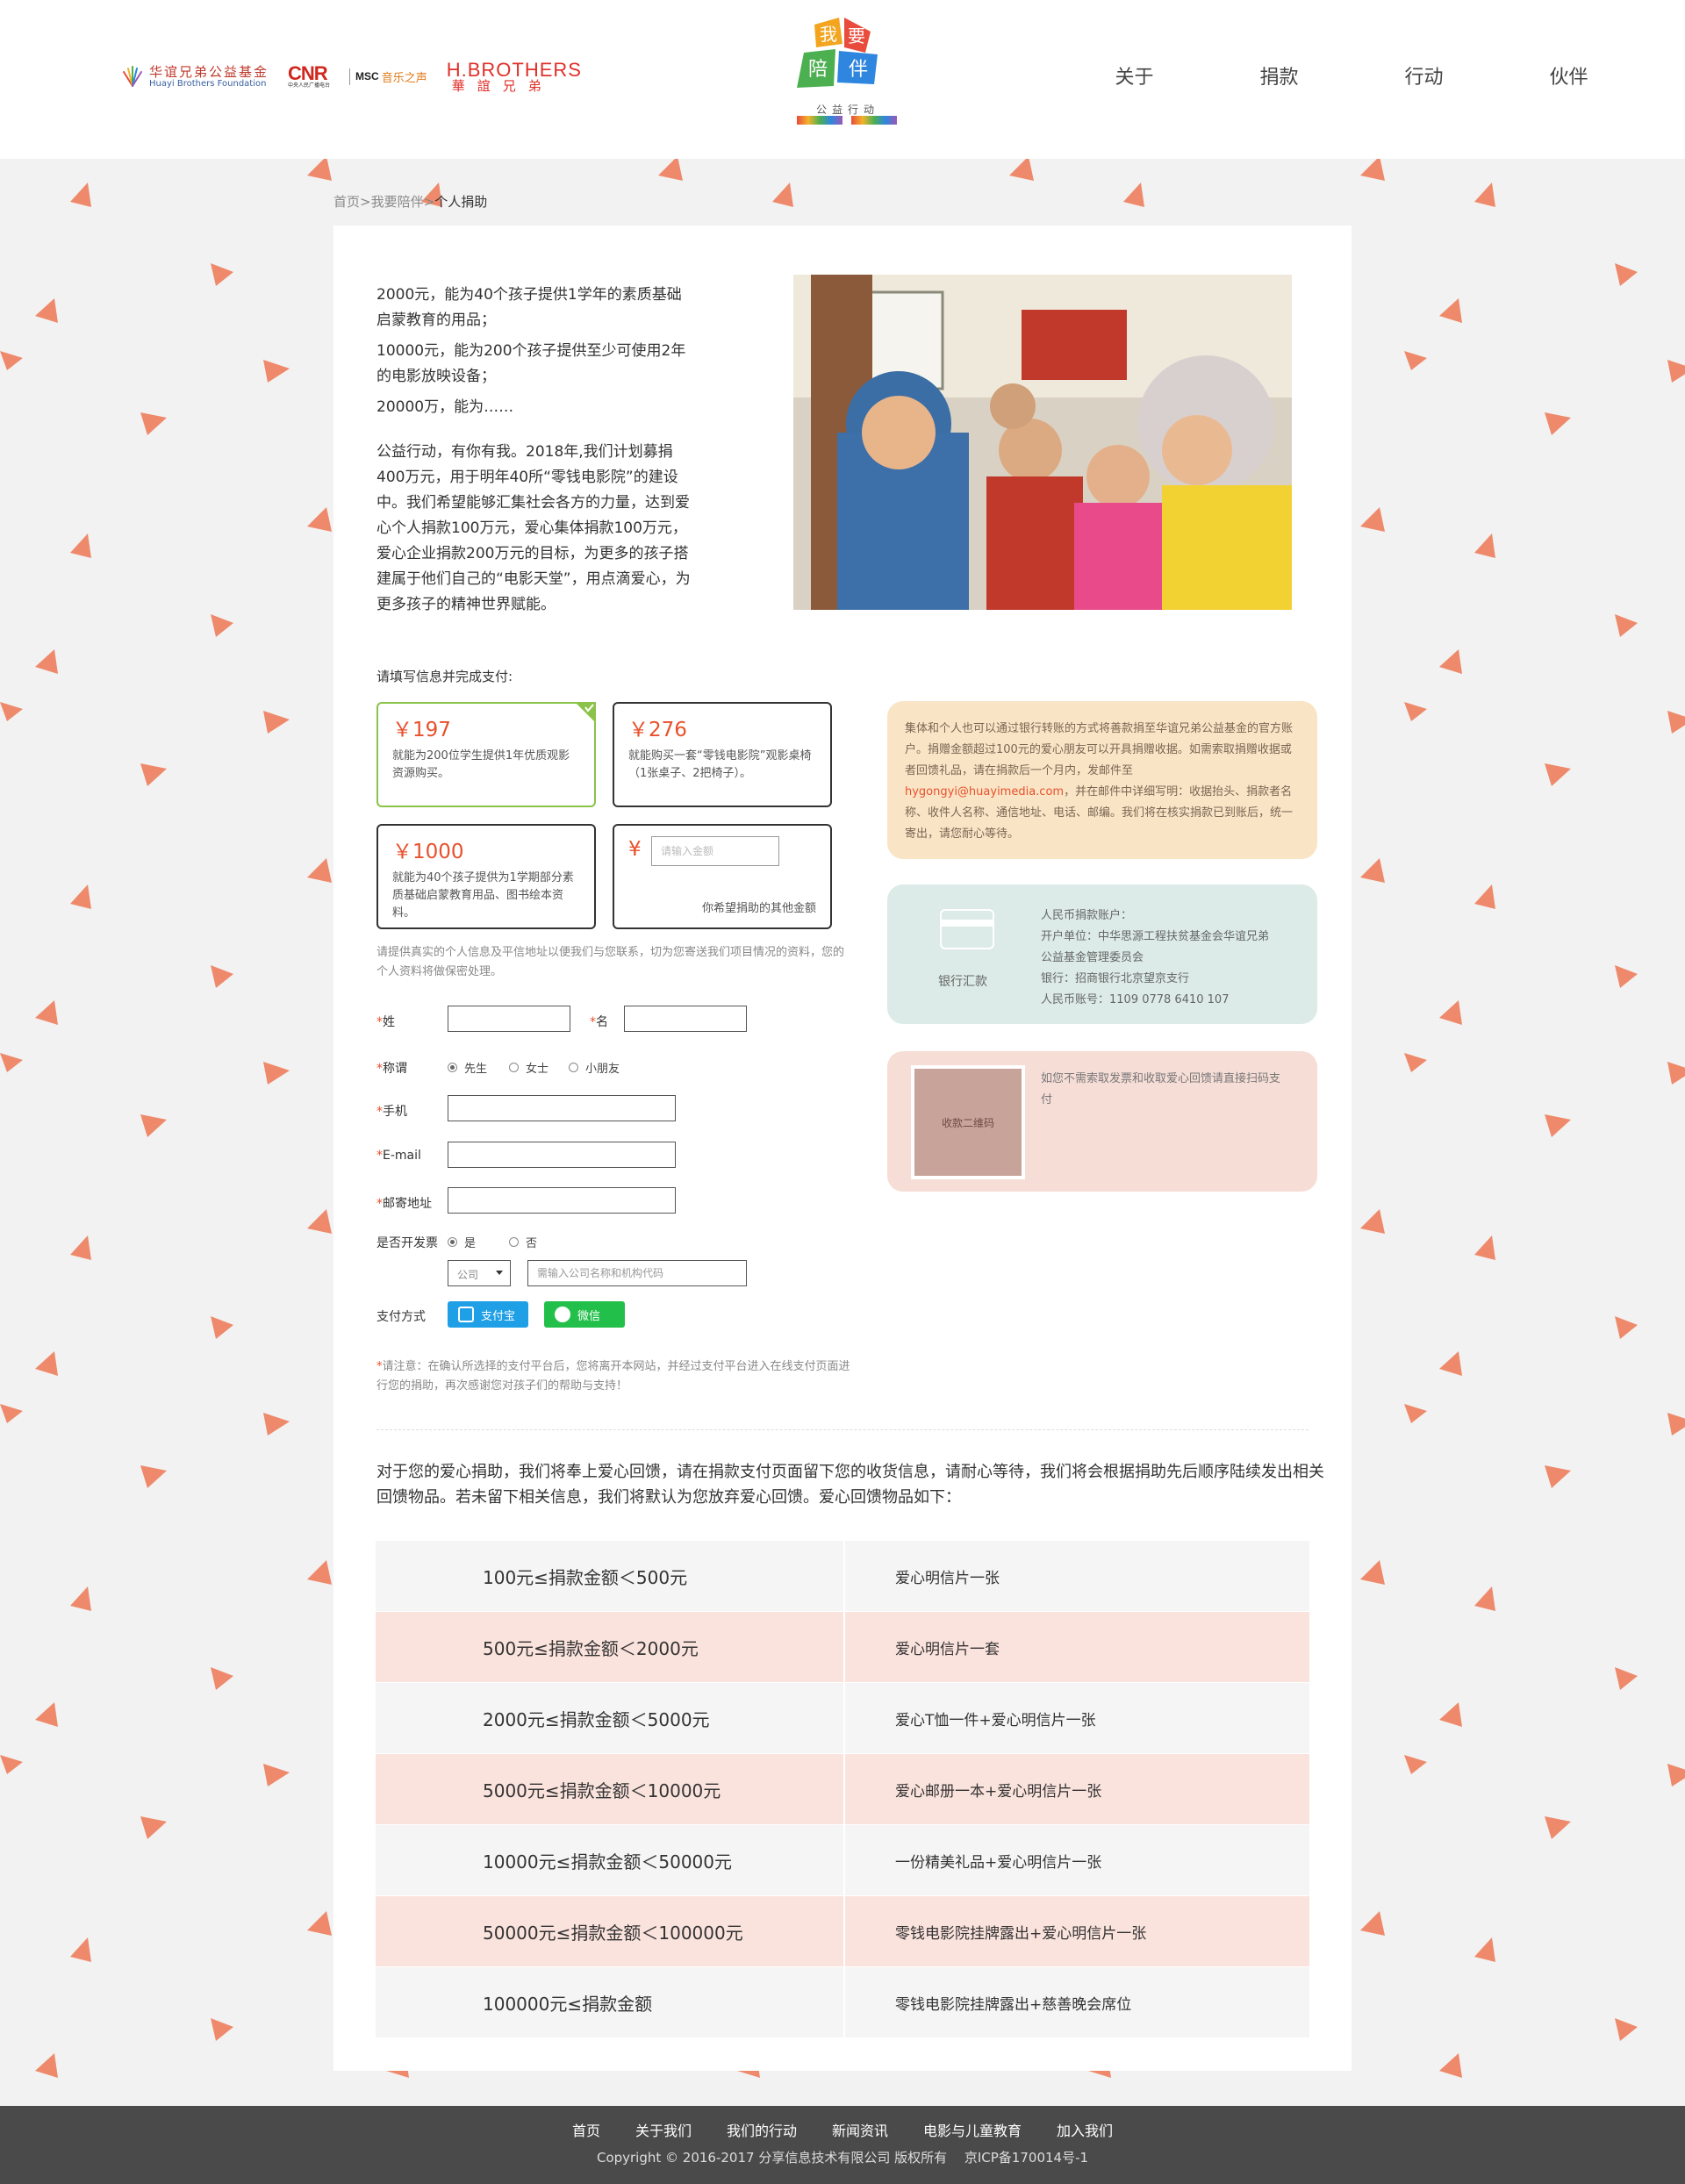 The width and height of the screenshot is (1685, 2184). Describe the element at coordinates (562, 1314) in the screenshot. I see `wechat-icon` at that location.